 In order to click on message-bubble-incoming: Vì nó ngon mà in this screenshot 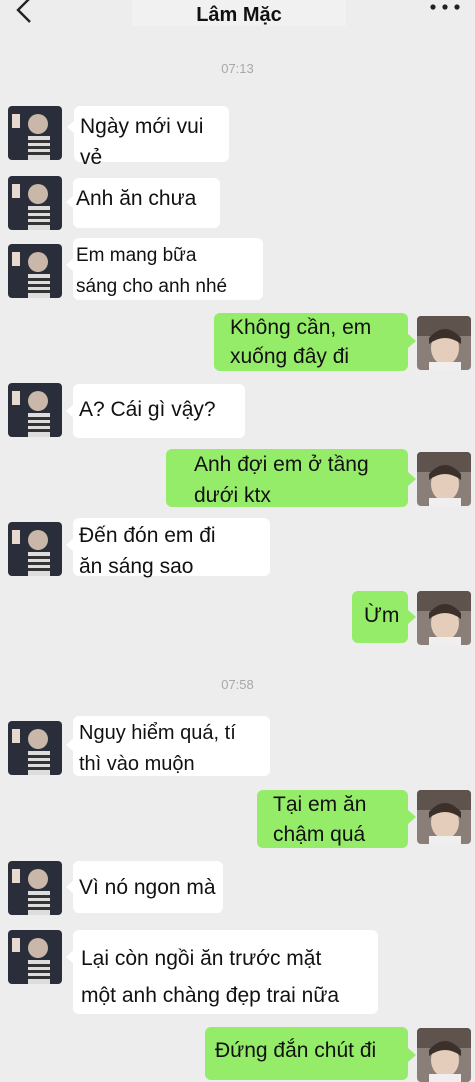, I will do `click(148, 887)`.